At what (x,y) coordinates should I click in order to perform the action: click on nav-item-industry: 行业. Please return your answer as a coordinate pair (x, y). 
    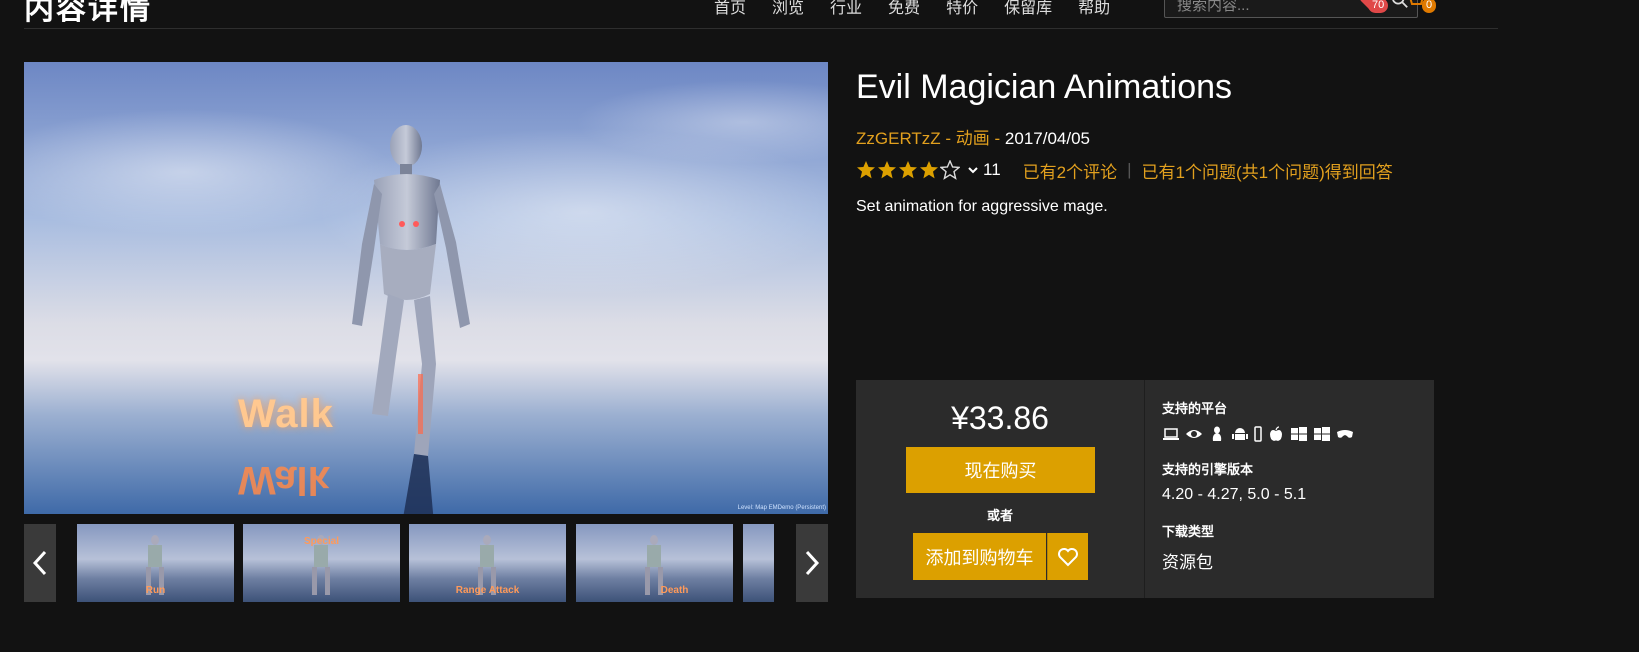
    Looking at the image, I should click on (846, 9).